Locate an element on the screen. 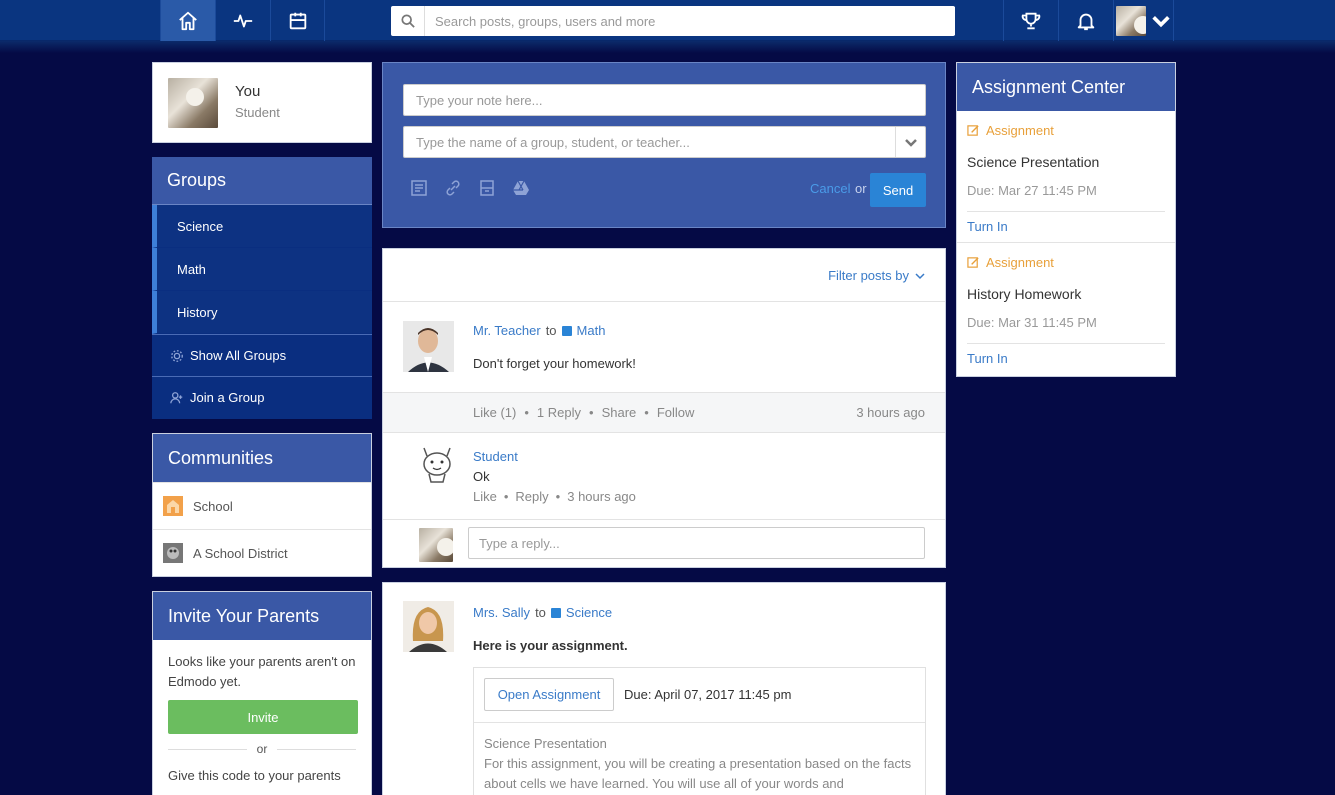  notifications-button is located at coordinates (1085, 20).